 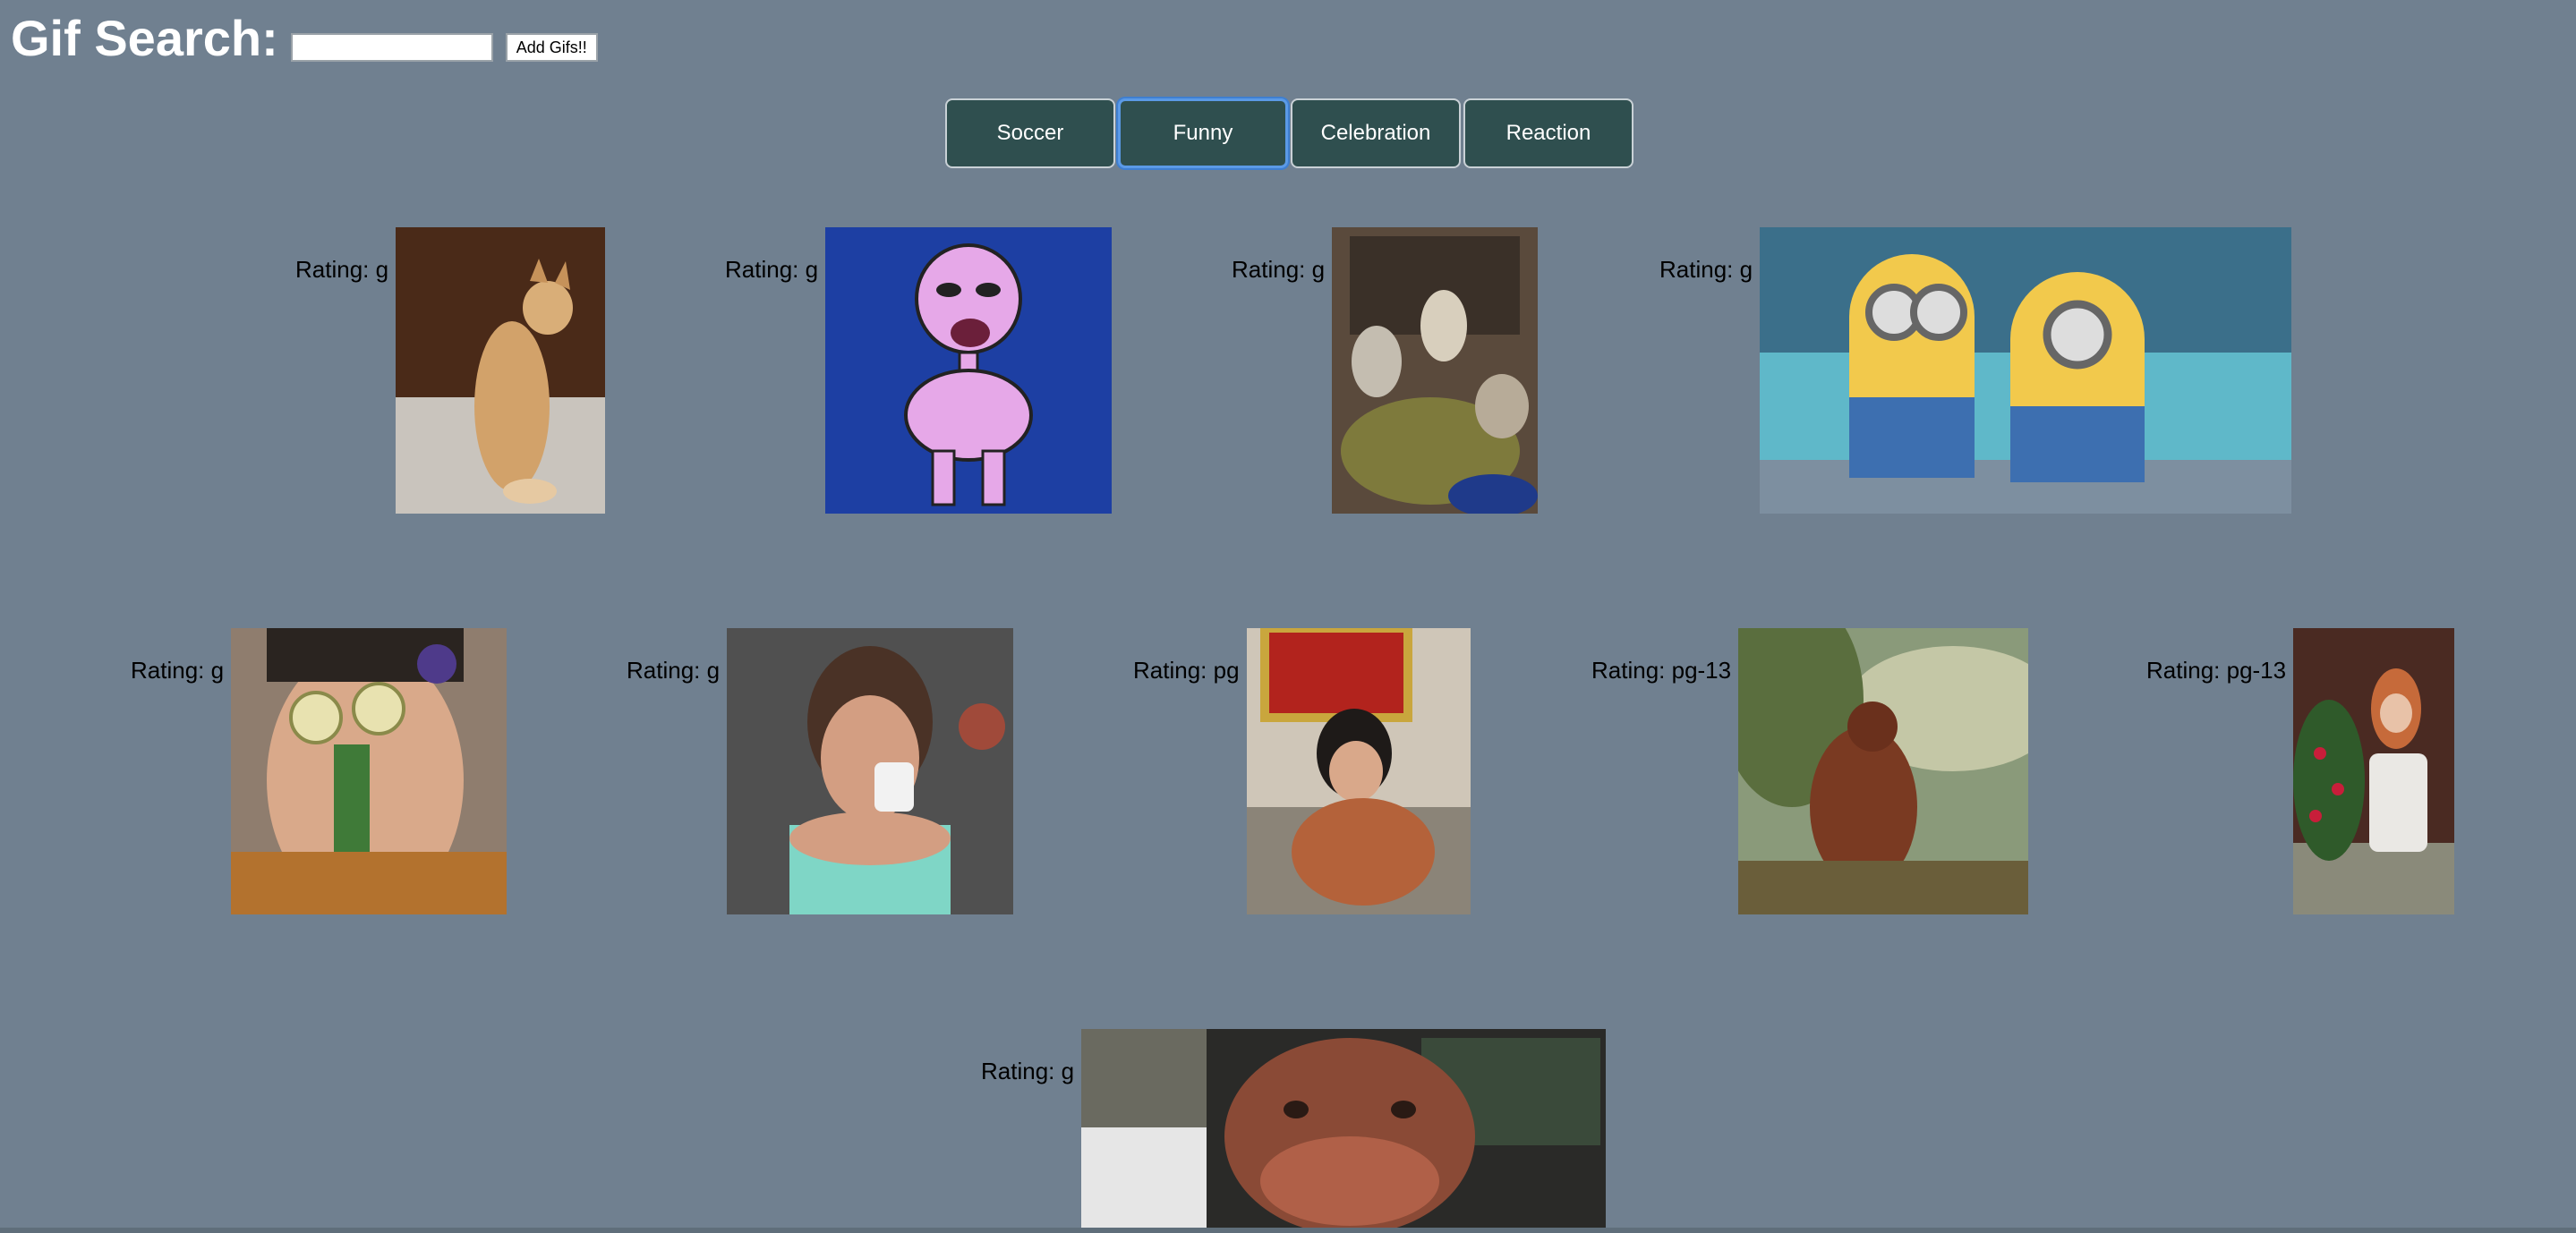 What do you see at coordinates (1344, 1129) in the screenshot?
I see `gif-image-car-dog` at bounding box center [1344, 1129].